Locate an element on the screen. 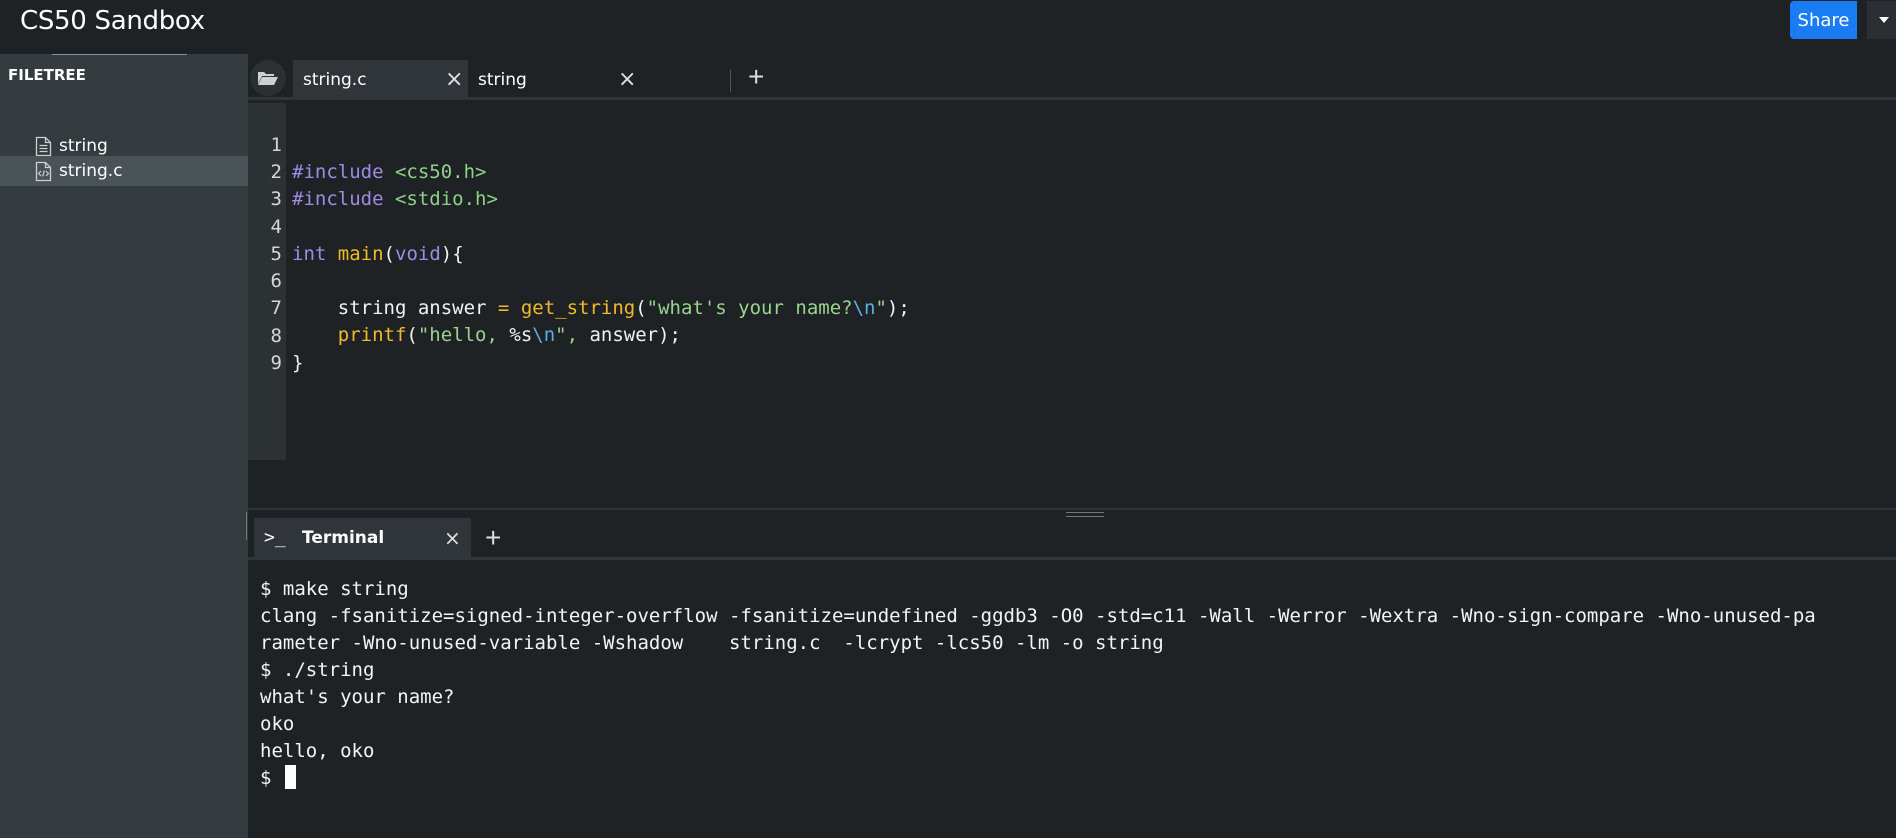  terminal-icon: >_ is located at coordinates (275, 537).